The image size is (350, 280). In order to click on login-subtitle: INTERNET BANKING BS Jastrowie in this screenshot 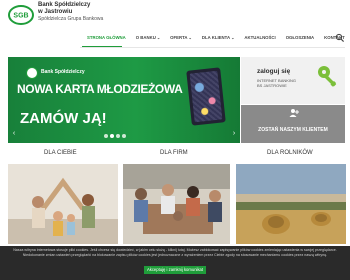, I will do `click(276, 83)`.